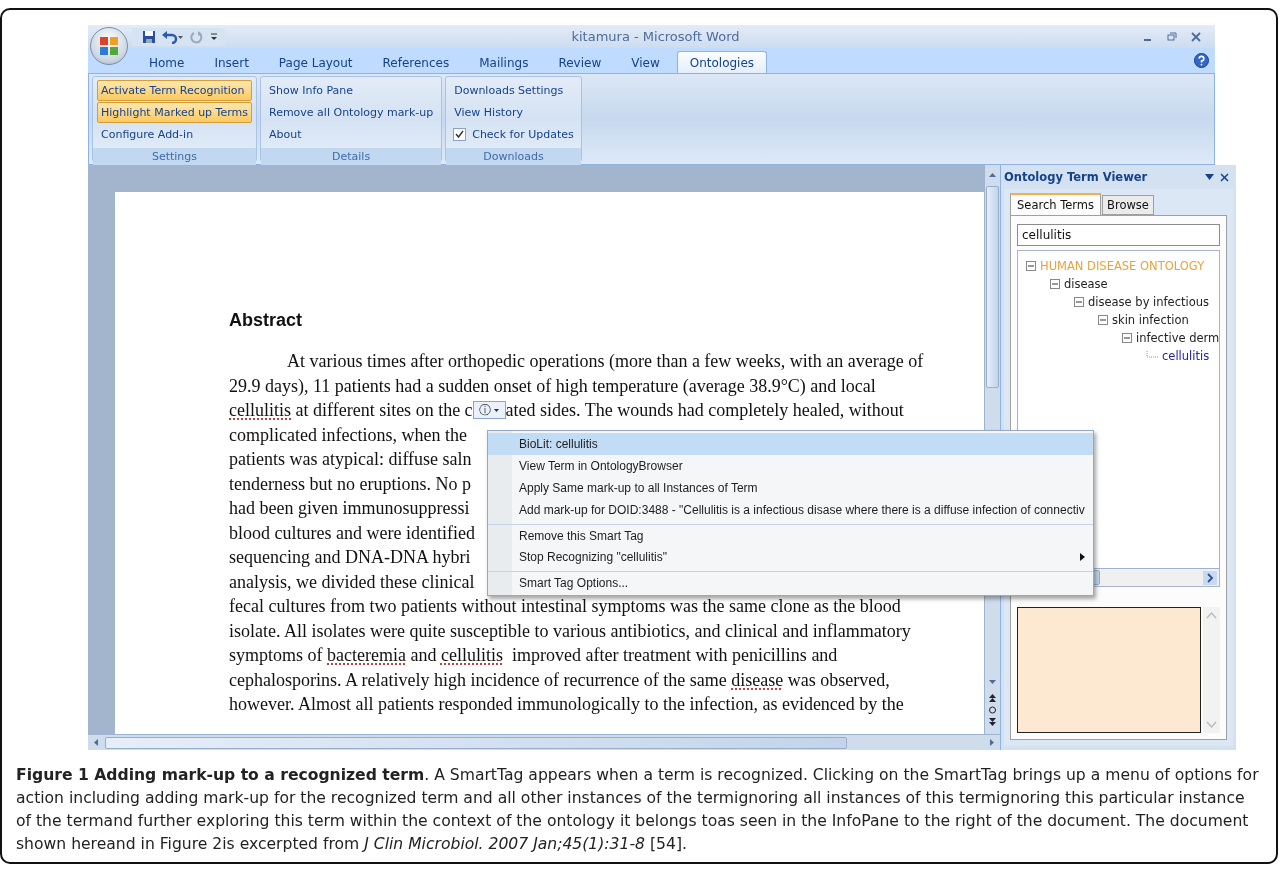 This screenshot has height=872, width=1280. What do you see at coordinates (552, 386) in the screenshot?
I see `document-text: 29.9 days), 11 patients had a sudden onset of high temperature (average 38.9°C) and local` at bounding box center [552, 386].